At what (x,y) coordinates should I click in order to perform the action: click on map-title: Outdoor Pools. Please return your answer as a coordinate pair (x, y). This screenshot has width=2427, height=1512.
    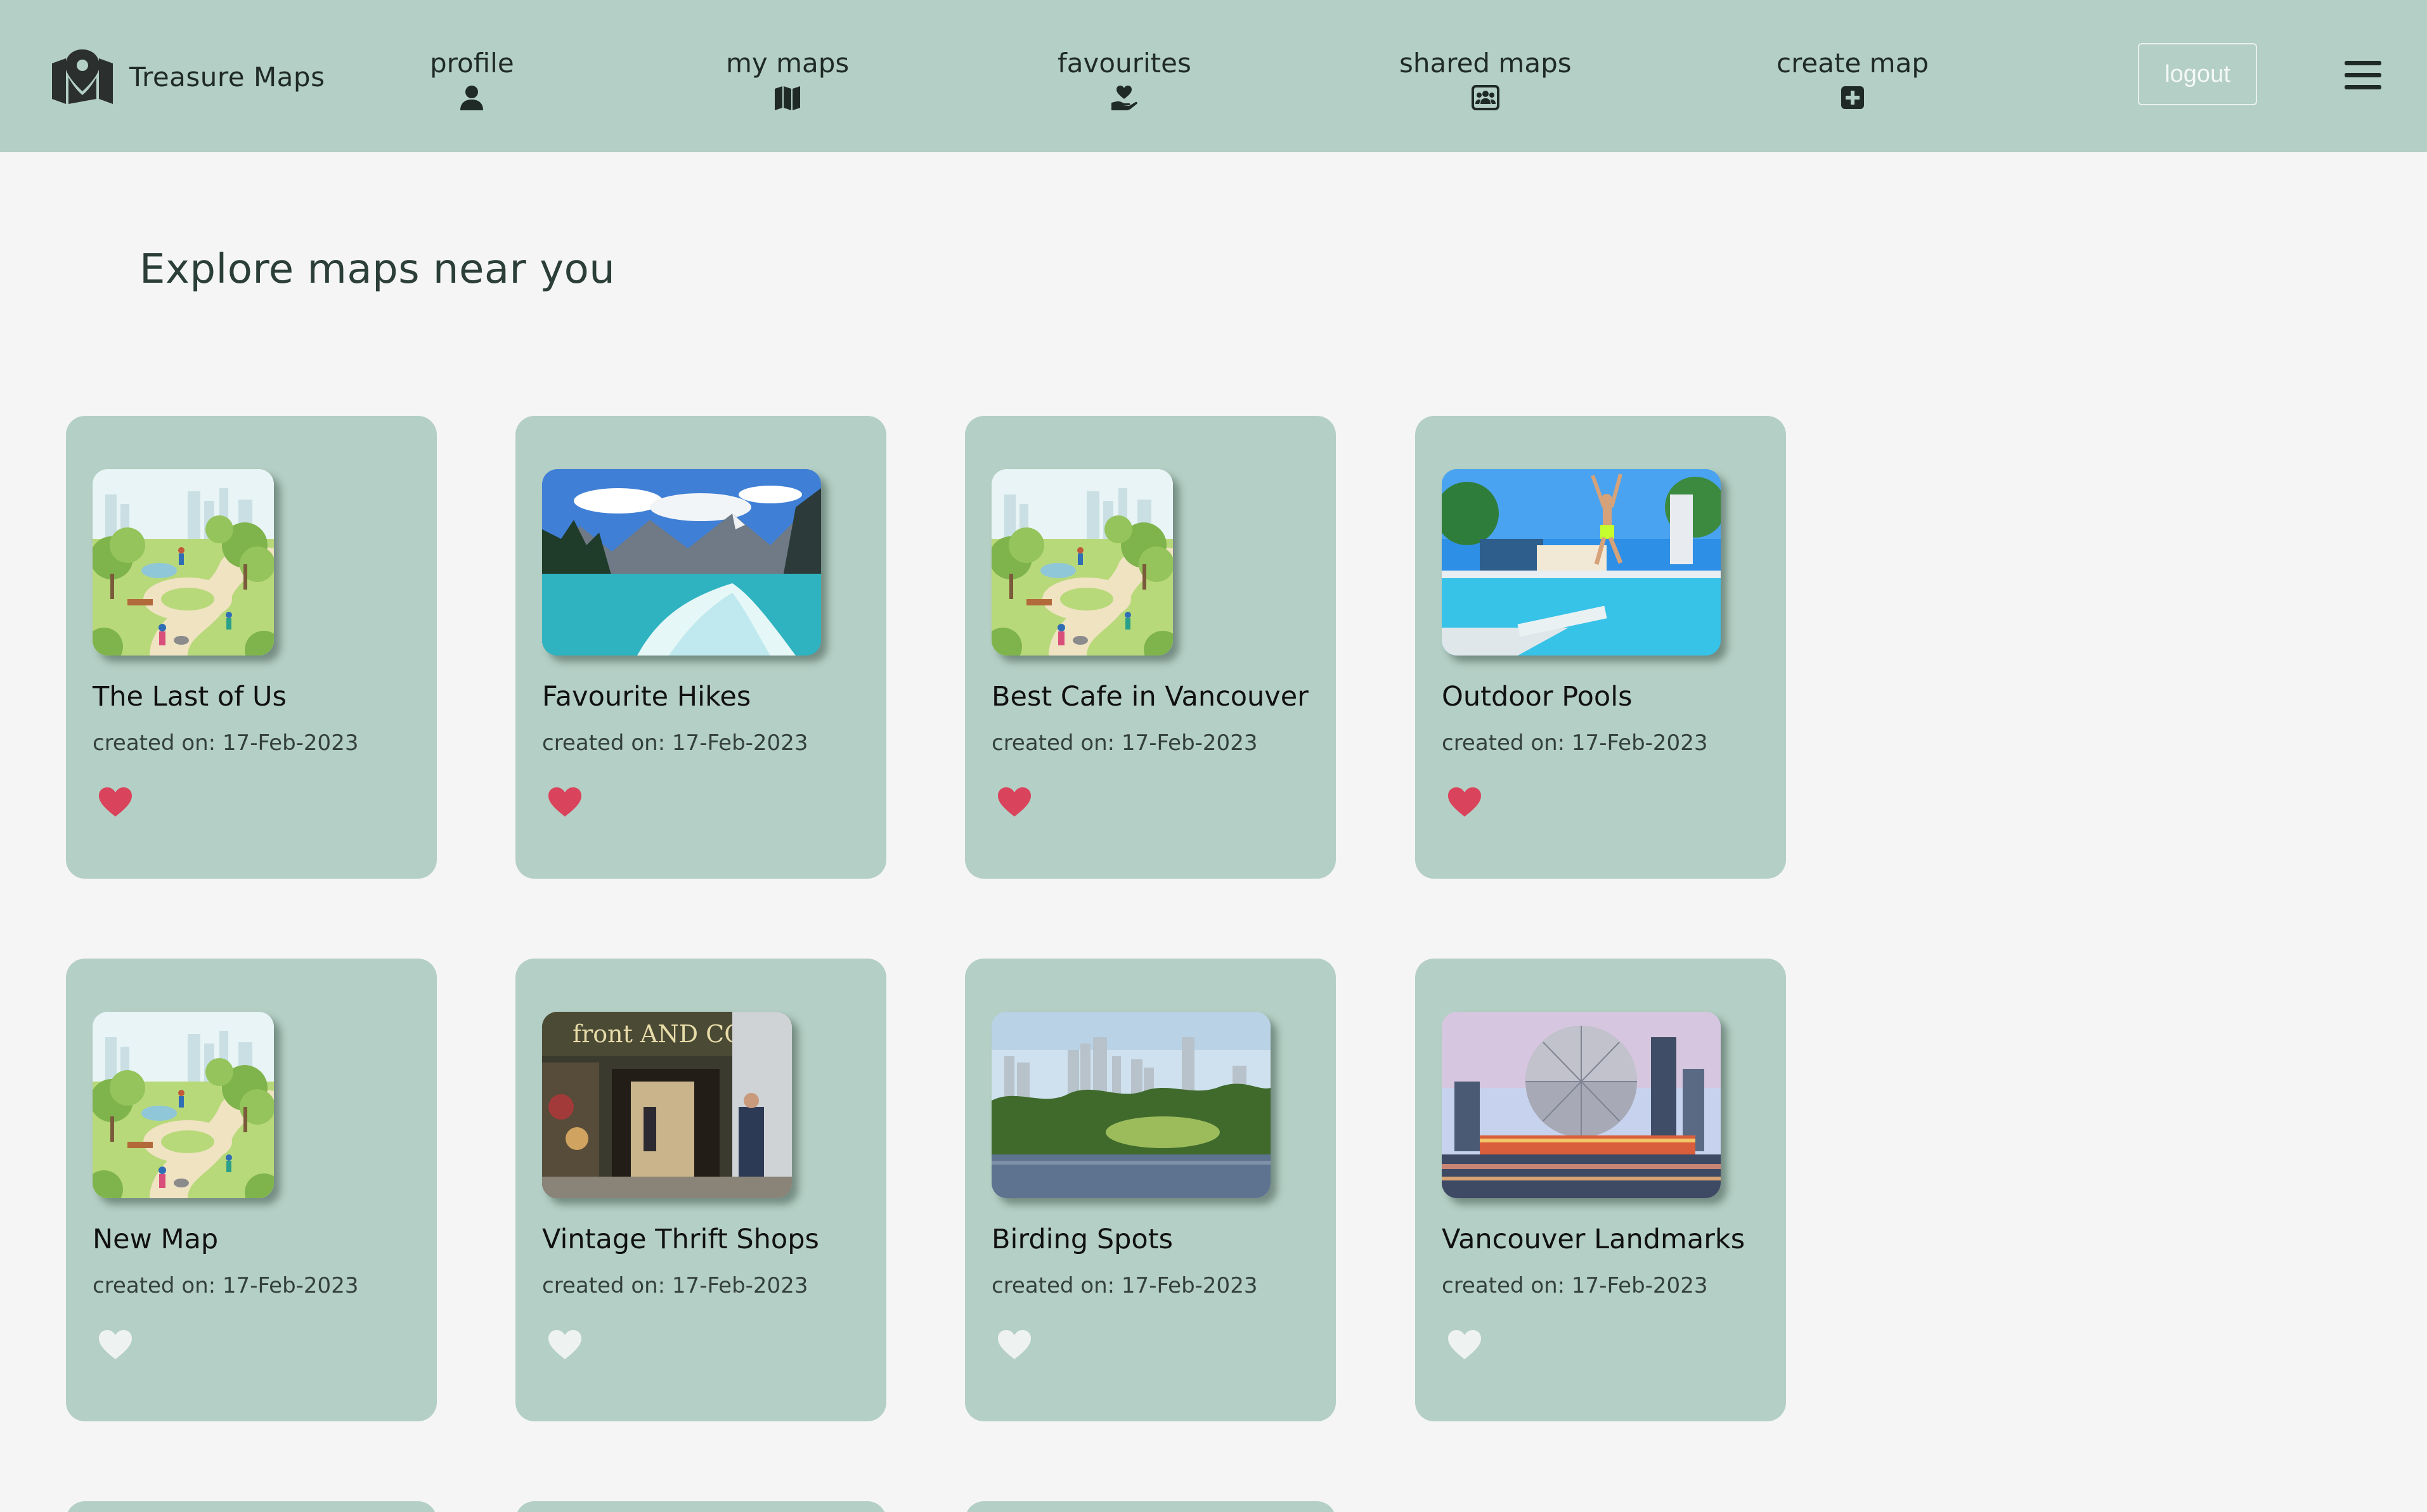
    Looking at the image, I should click on (1537, 697).